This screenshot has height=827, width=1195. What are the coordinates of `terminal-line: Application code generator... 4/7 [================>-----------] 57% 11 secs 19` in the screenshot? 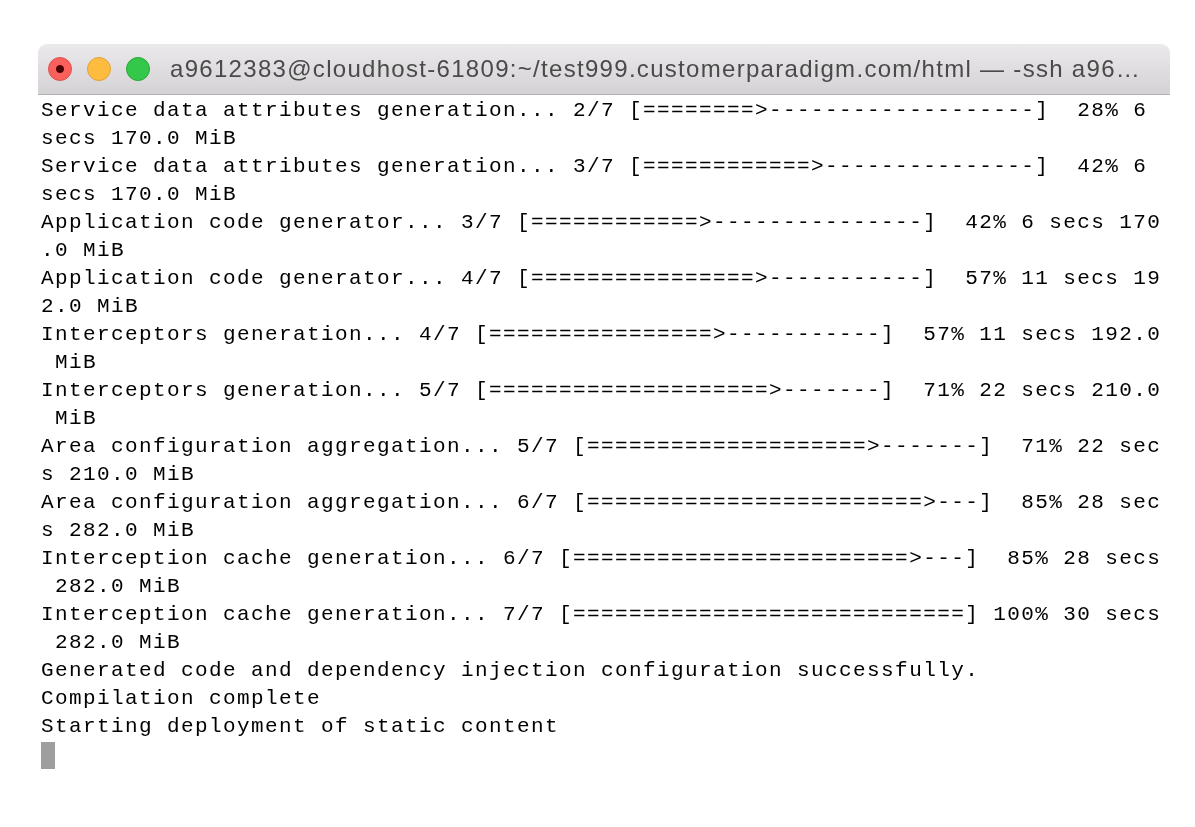 It's located at (601, 279).